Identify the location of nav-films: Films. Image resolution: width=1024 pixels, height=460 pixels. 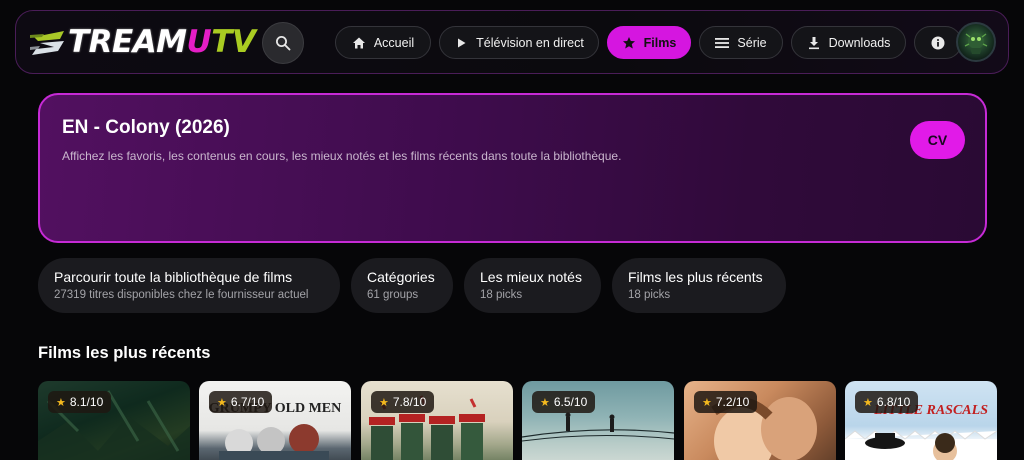
(649, 42).